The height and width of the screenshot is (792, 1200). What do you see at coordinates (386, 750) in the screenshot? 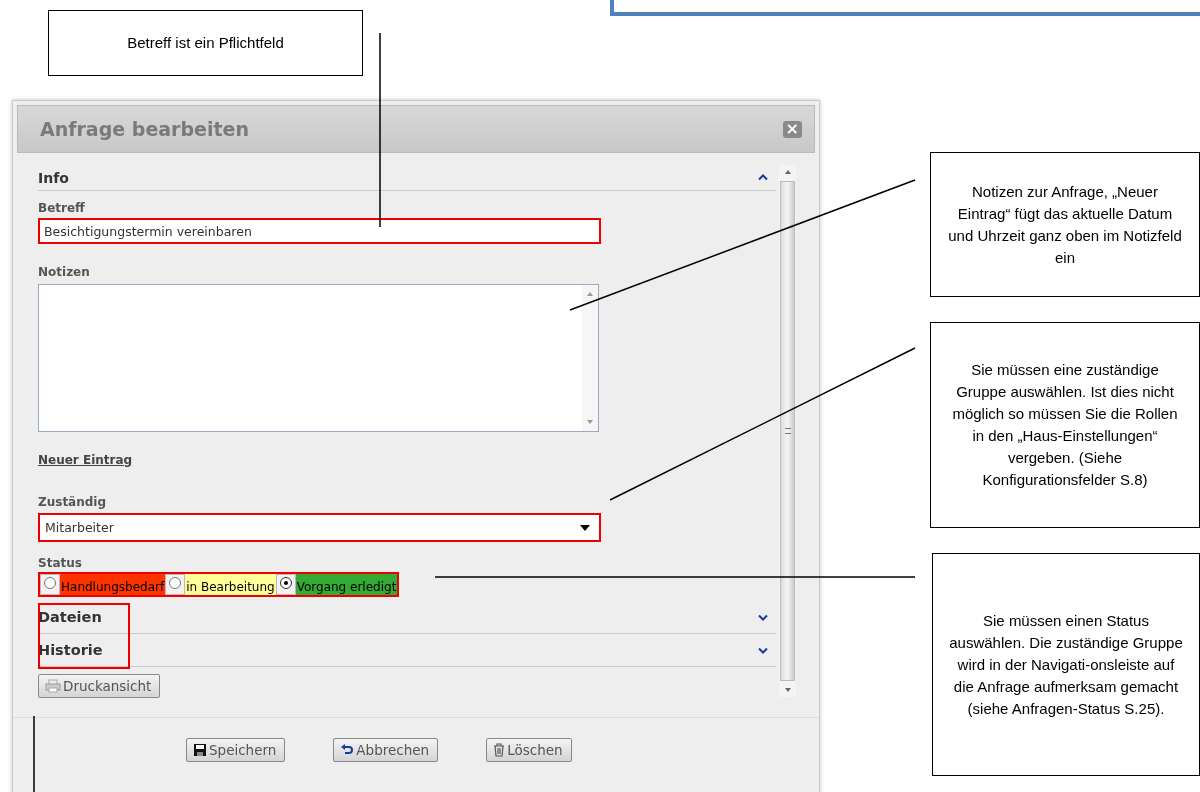
I see `undo-button: Abbrechen` at bounding box center [386, 750].